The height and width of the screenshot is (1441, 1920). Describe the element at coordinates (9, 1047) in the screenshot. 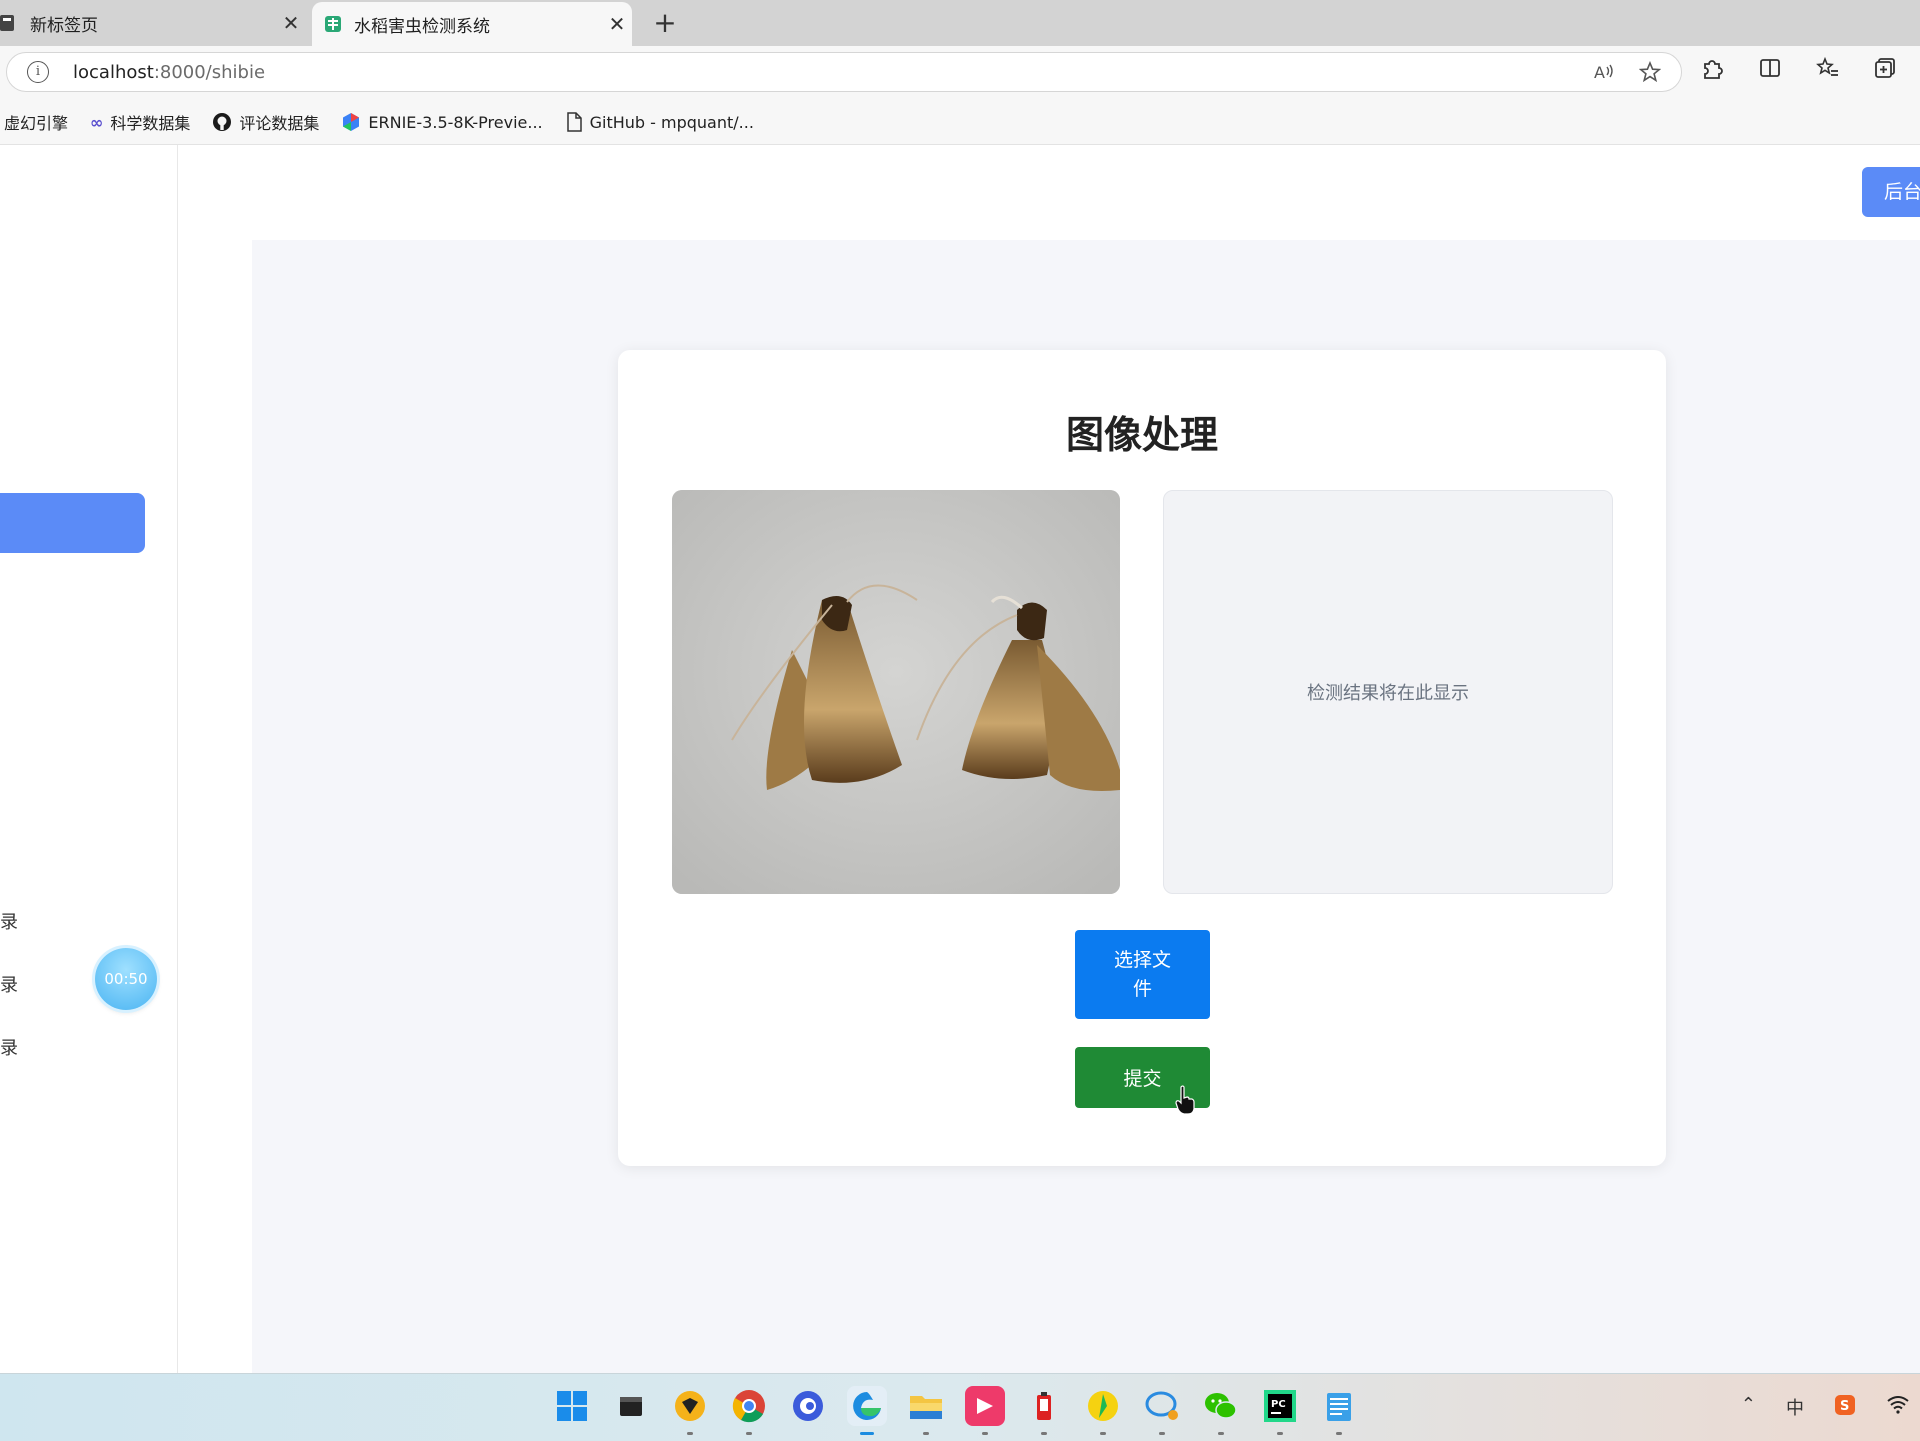

I see `sidebar-item-record-3: 录` at that location.